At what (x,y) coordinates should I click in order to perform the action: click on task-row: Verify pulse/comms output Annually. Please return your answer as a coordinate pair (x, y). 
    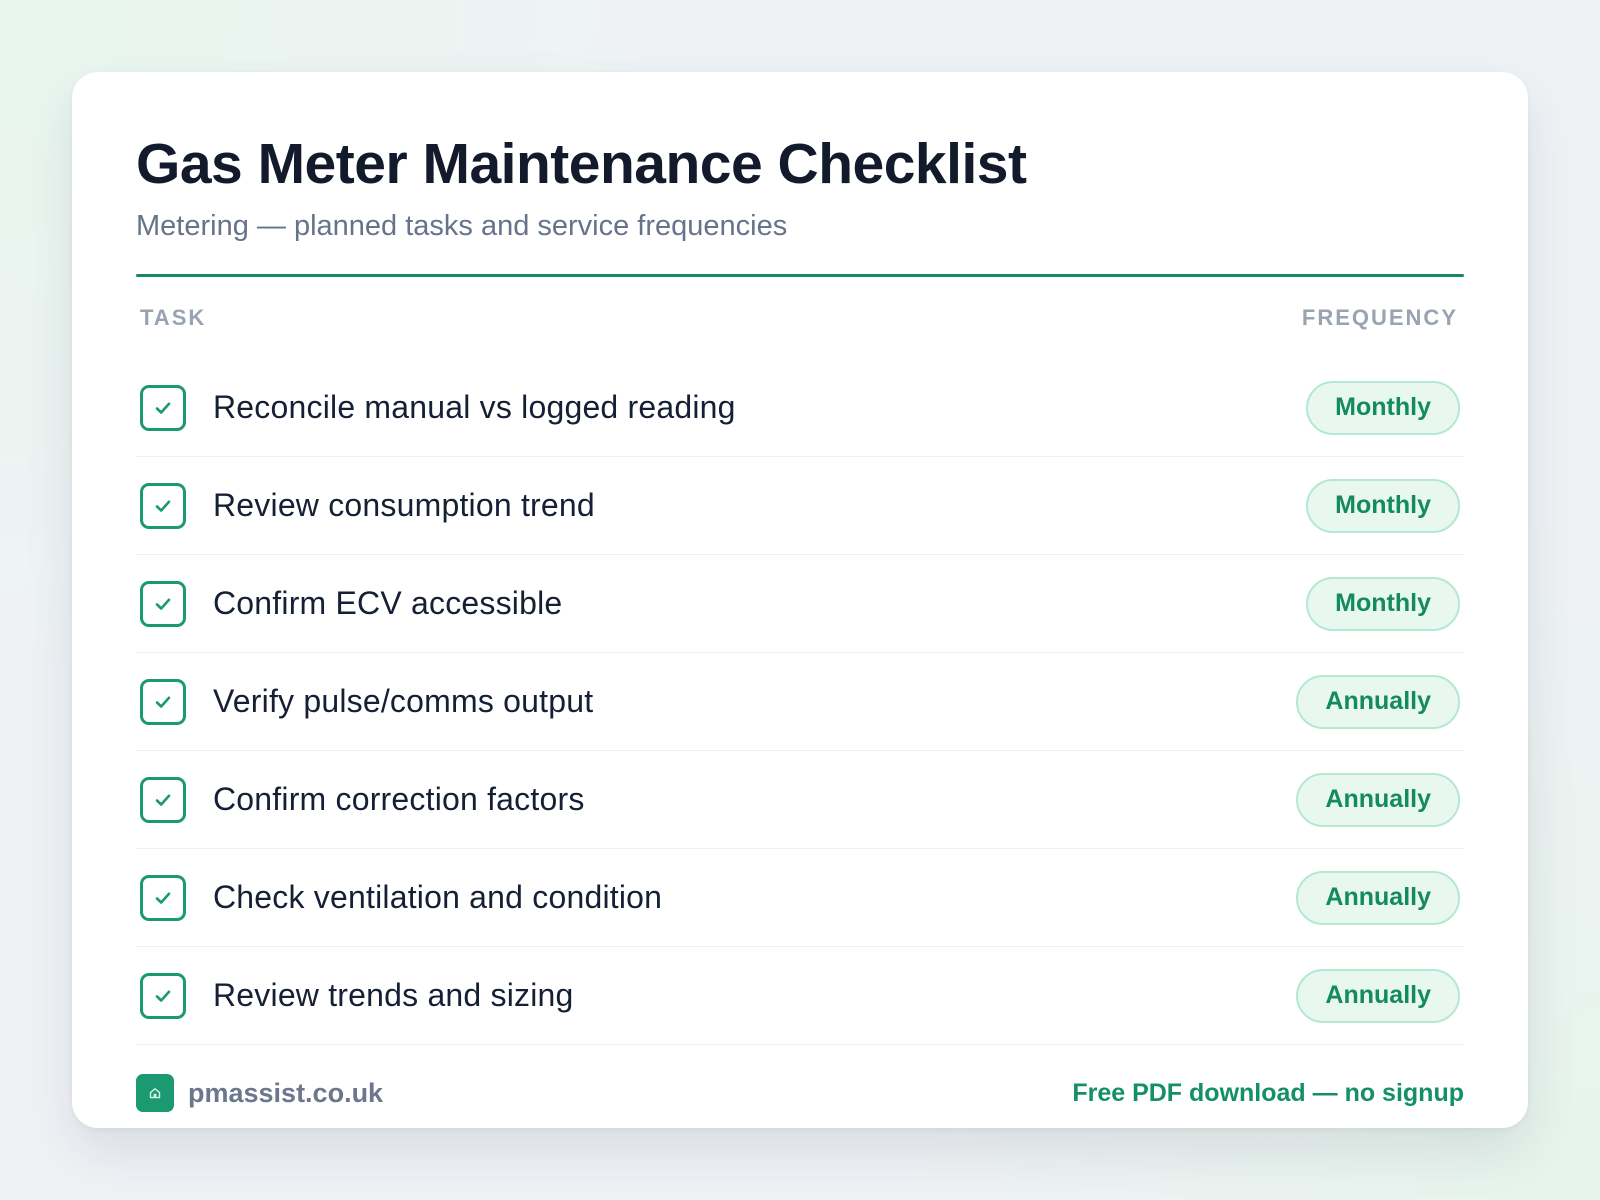
    Looking at the image, I should click on (800, 702).